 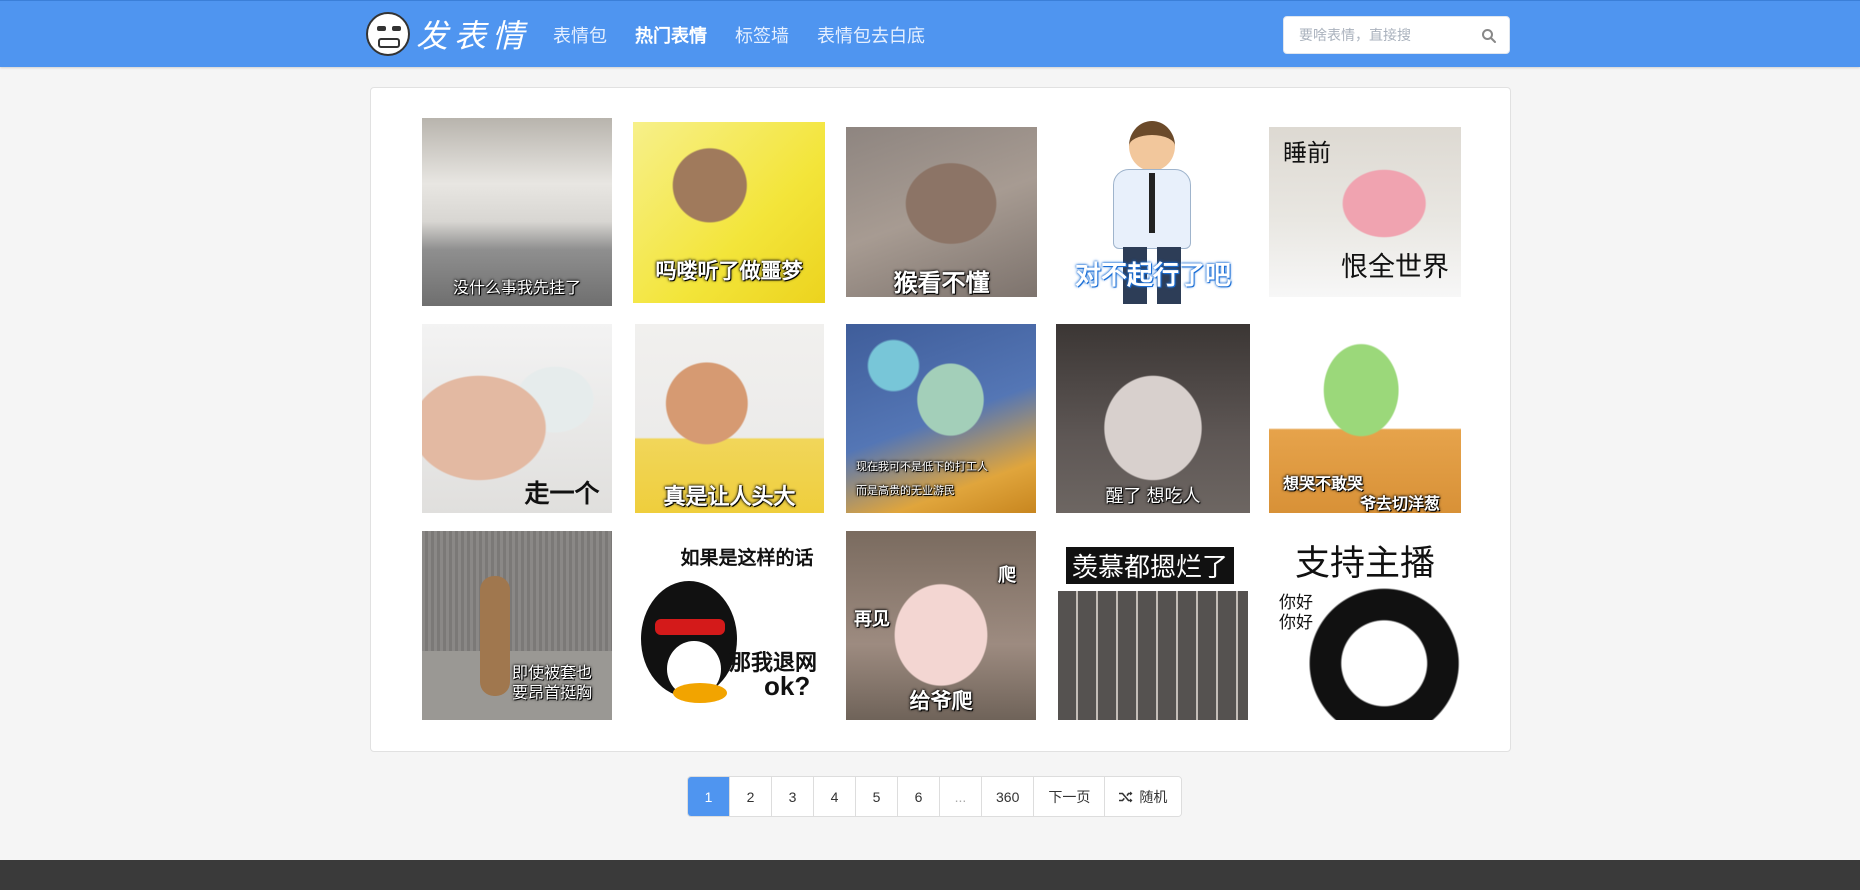 What do you see at coordinates (1365, 625) in the screenshot?
I see `meme-tile: 支持主播 你好 你好` at bounding box center [1365, 625].